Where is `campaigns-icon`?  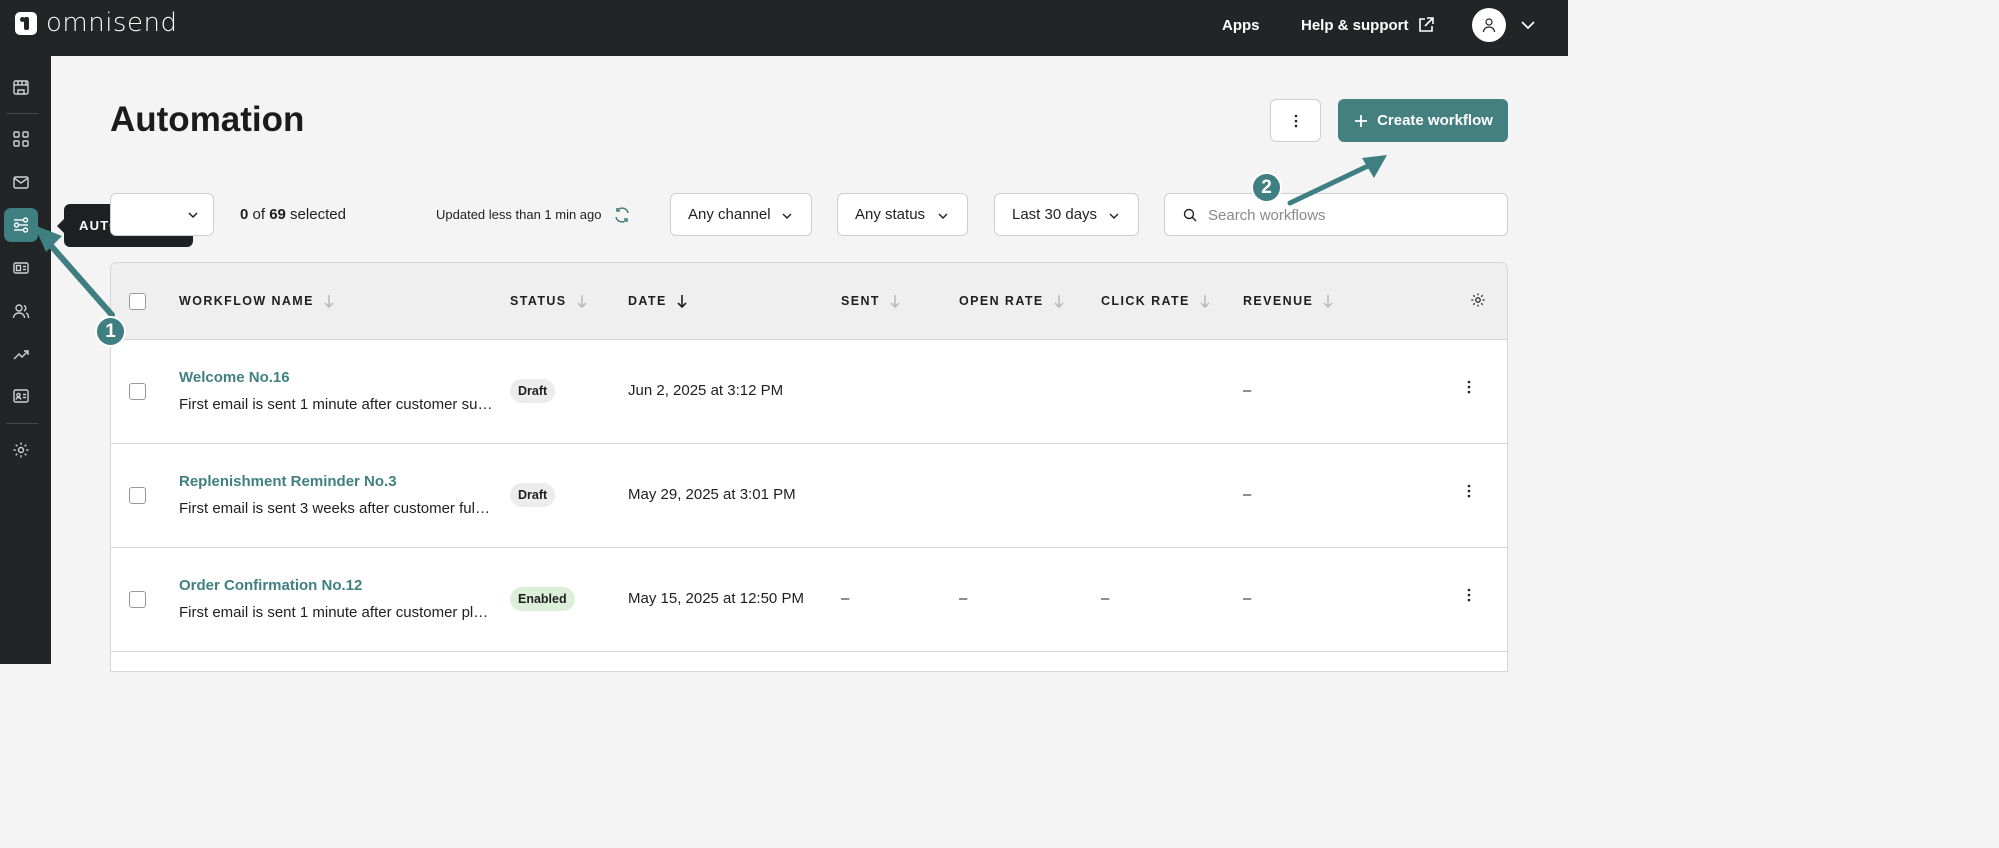
campaigns-icon is located at coordinates (21, 182).